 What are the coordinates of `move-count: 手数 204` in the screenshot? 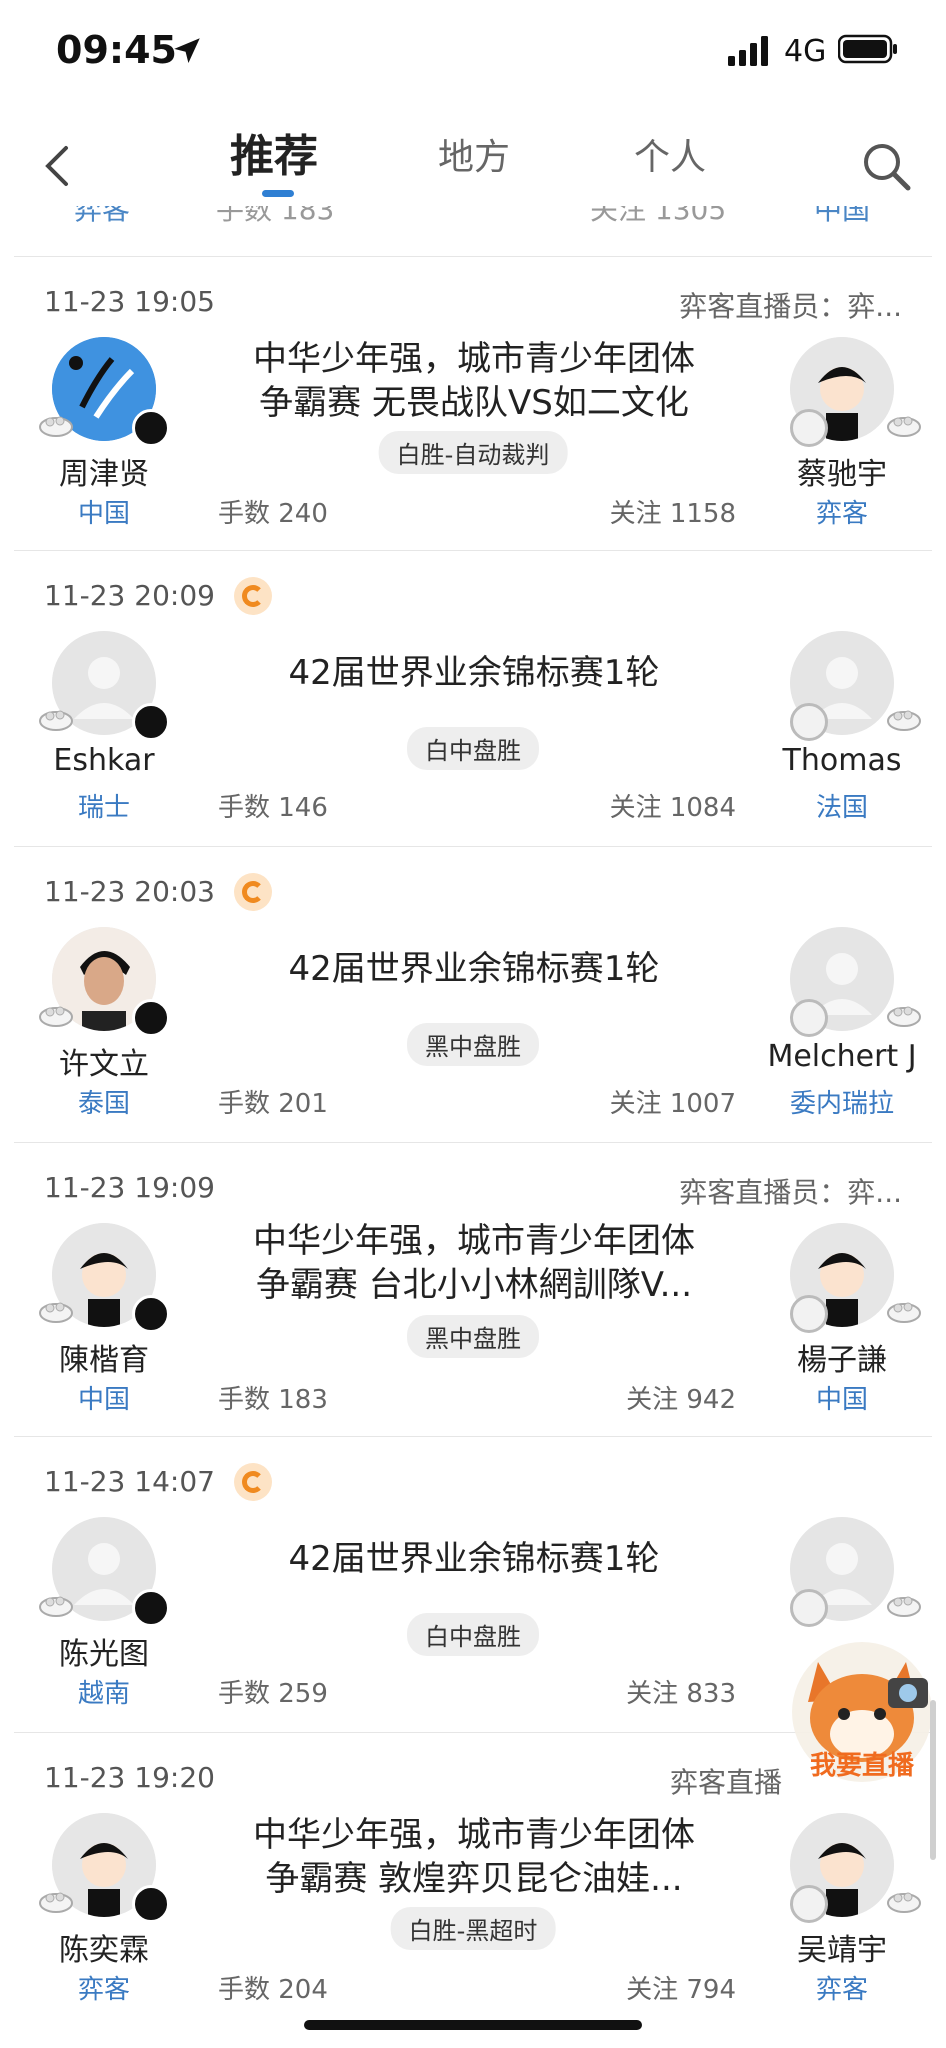 It's located at (273, 1990).